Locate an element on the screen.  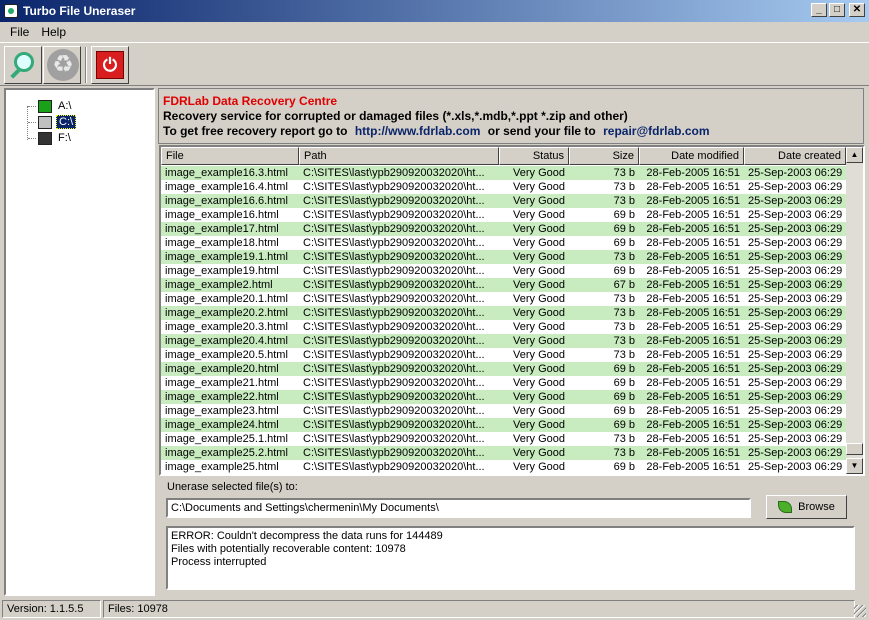
tree-item-c-drive: C:\ is located at coordinates (52, 122).